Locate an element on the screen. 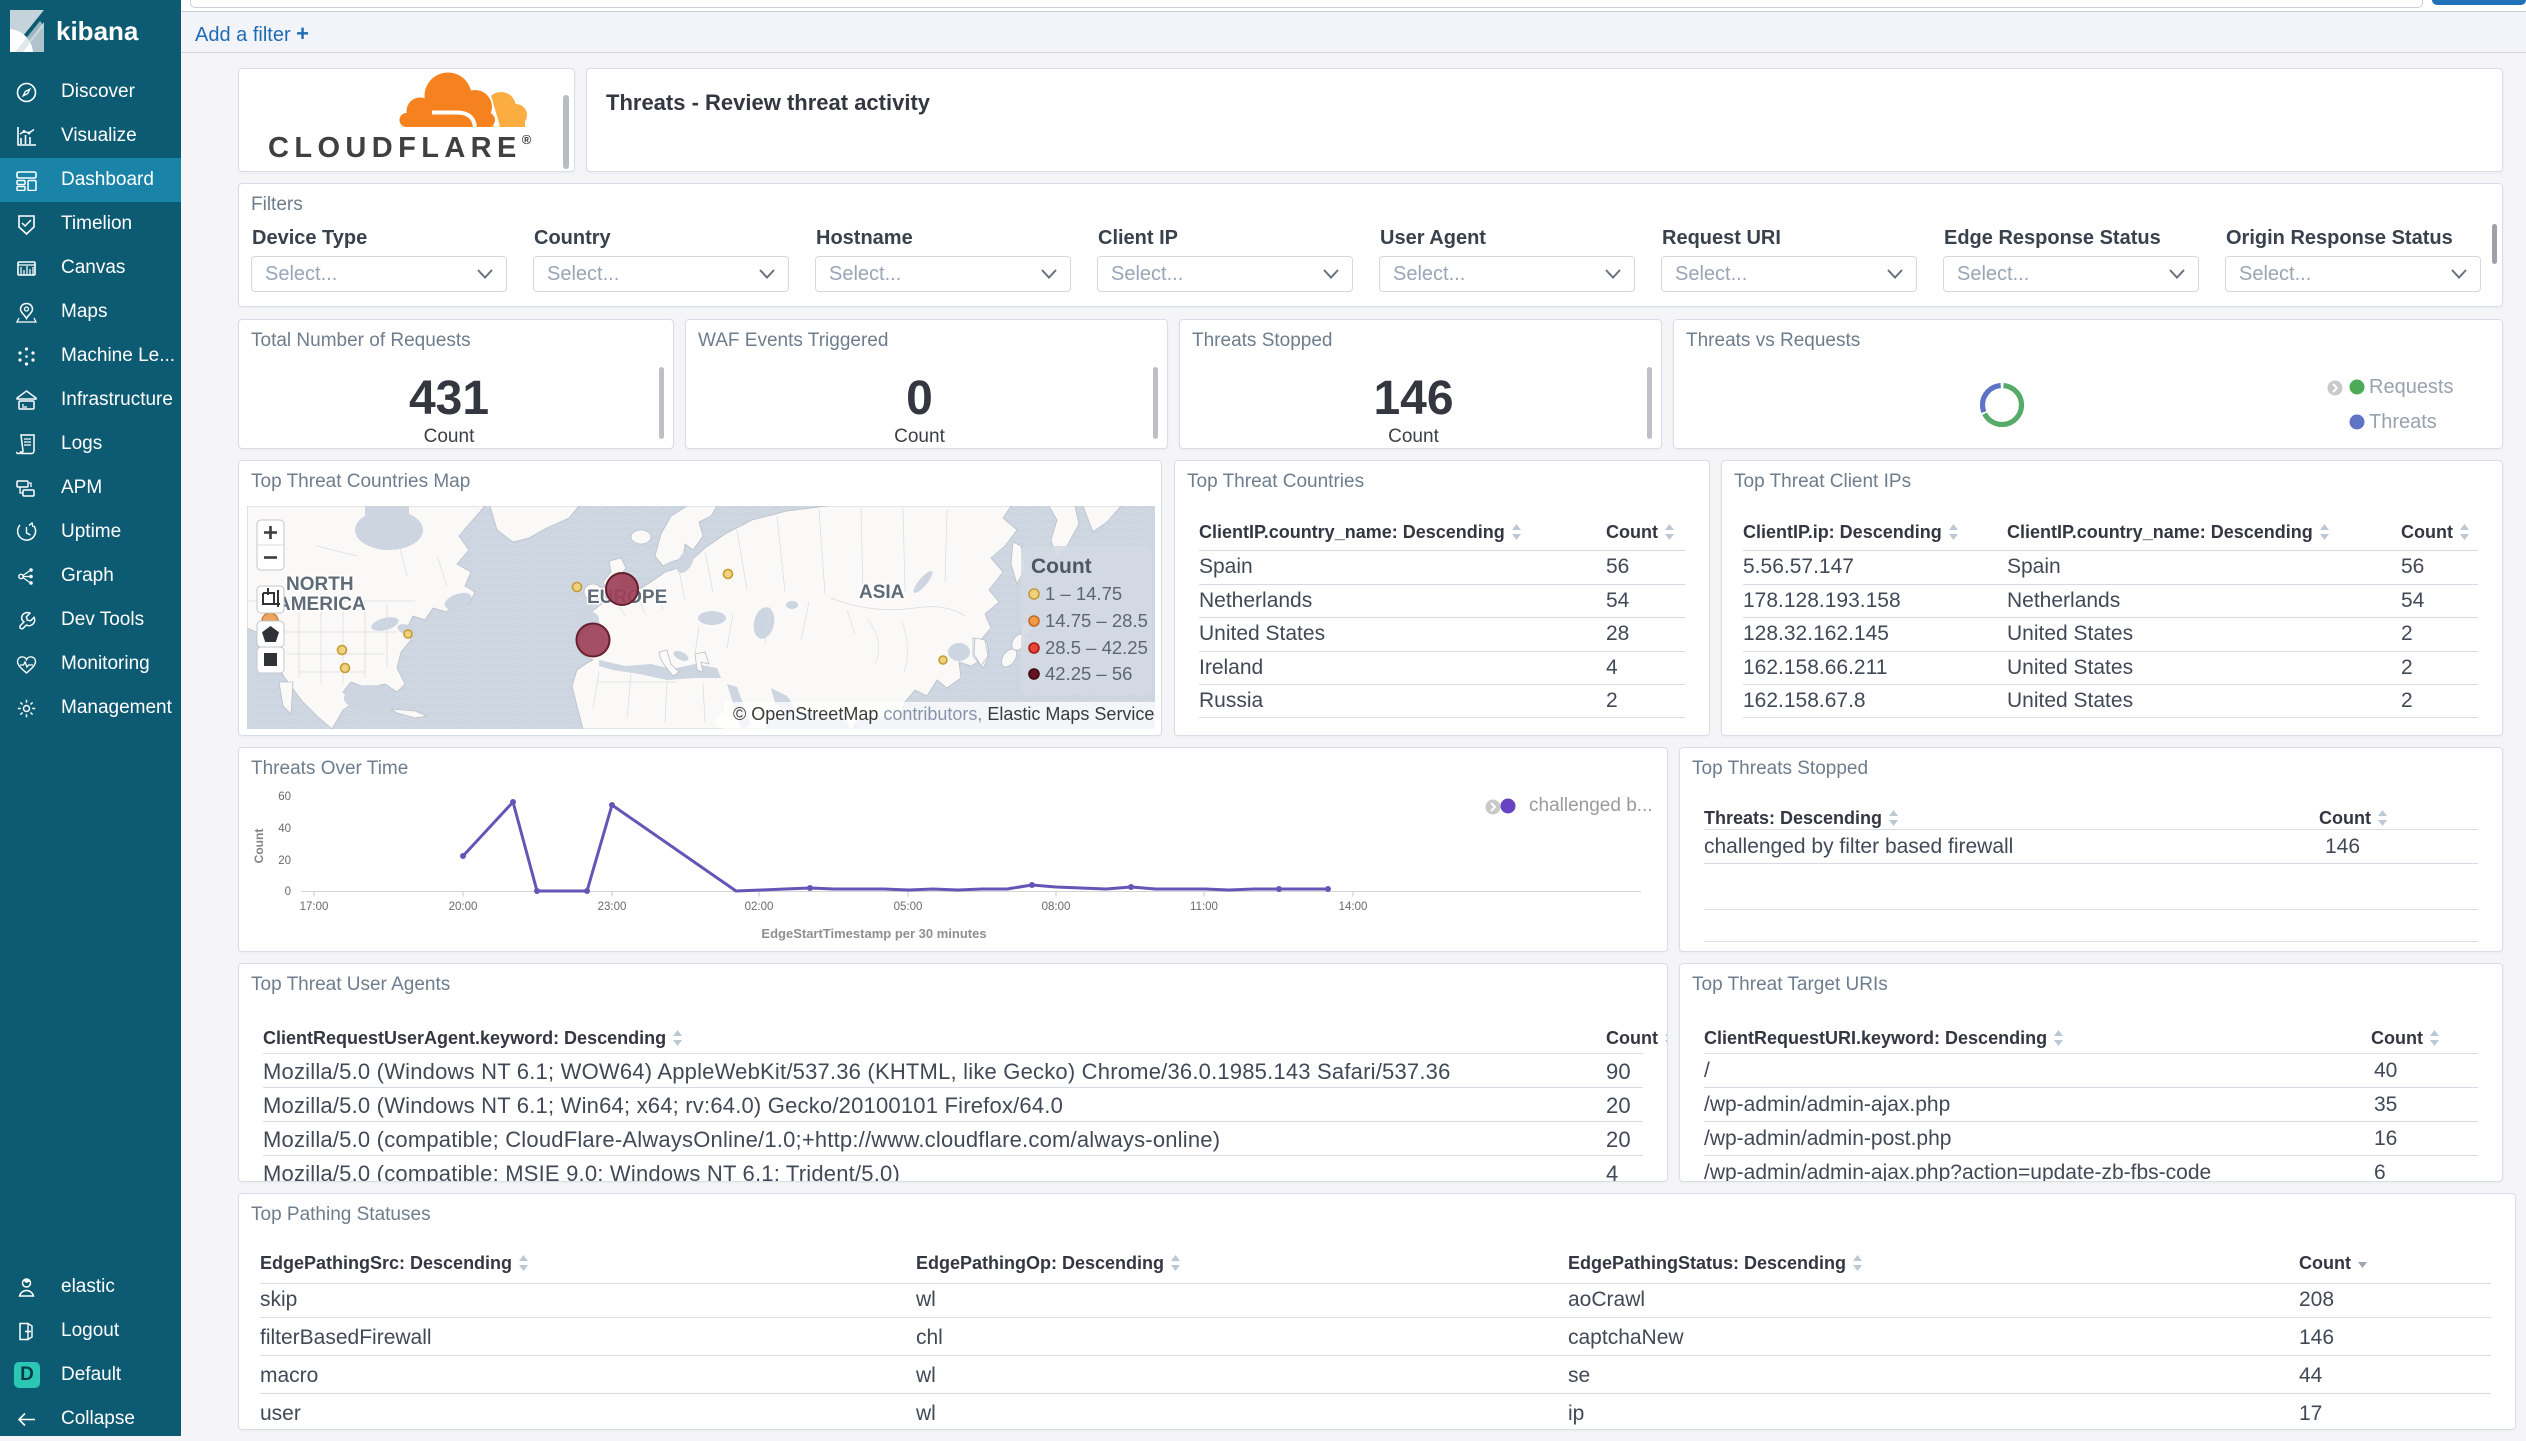 The width and height of the screenshot is (2526, 1441). svg-text: 28.5 – 42.25 is located at coordinates (1096, 647).